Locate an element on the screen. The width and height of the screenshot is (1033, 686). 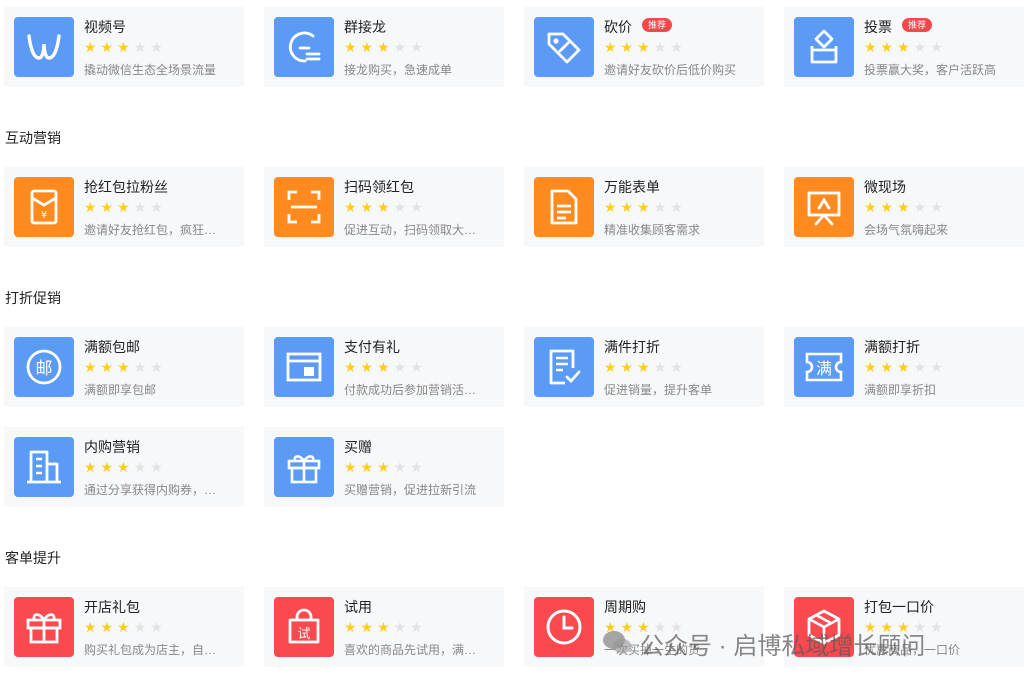
full-discount-ticket-icon: 满 is located at coordinates (824, 367).